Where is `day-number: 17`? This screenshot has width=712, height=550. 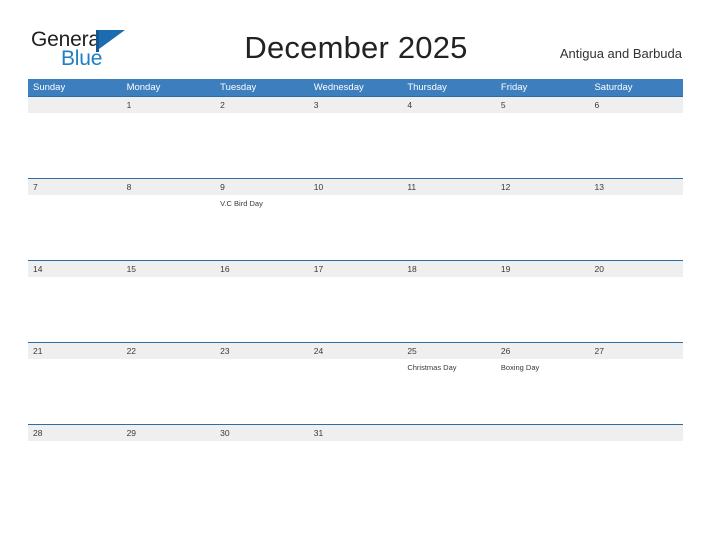
day-number: 17 is located at coordinates (356, 269).